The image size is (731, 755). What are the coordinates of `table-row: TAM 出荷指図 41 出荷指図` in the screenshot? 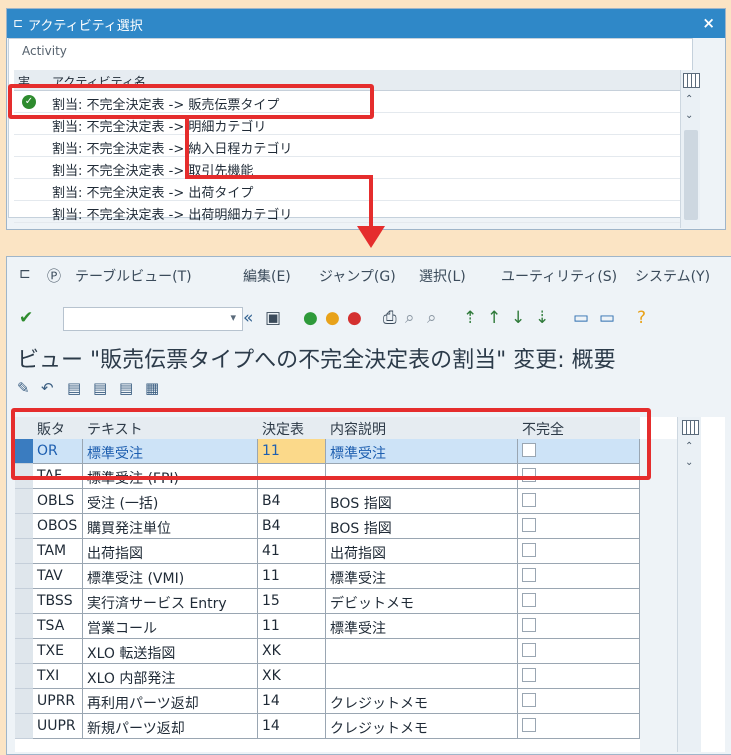 It's located at (327, 551).